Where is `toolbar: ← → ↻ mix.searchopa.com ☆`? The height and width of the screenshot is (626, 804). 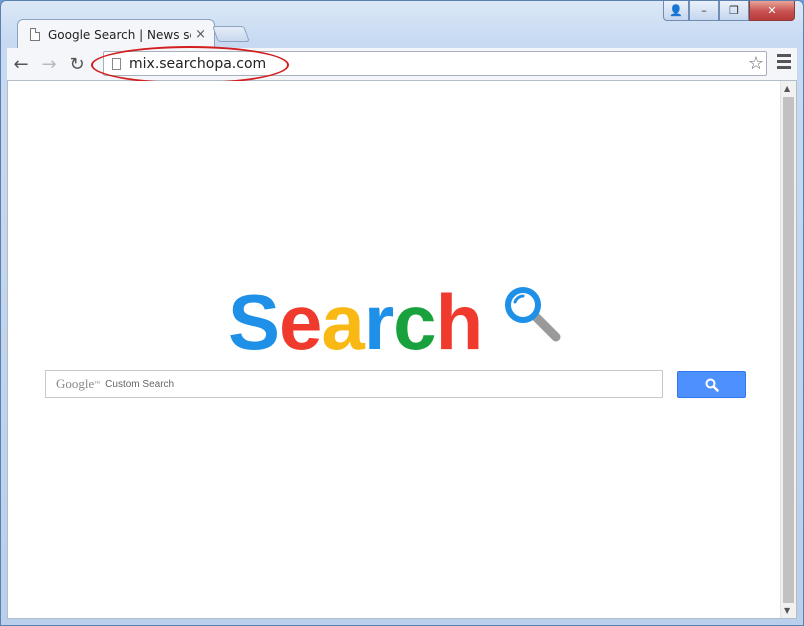
toolbar: ← → ↻ mix.searchopa.com ☆ is located at coordinates (402, 64).